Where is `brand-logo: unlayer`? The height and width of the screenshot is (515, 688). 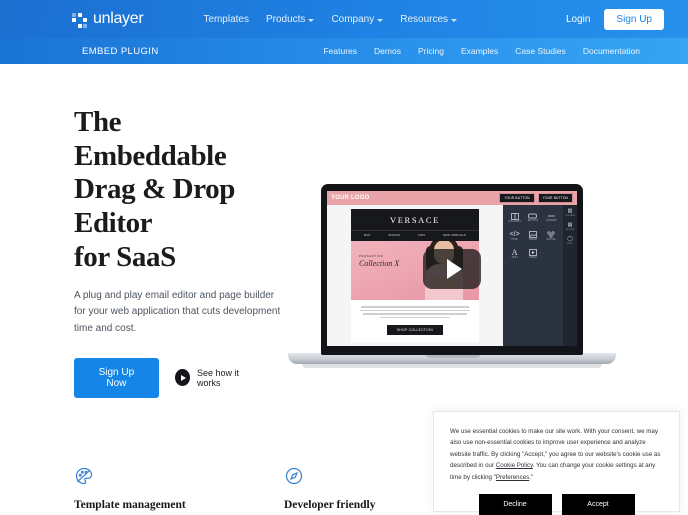 brand-logo: unlayer is located at coordinates (108, 19).